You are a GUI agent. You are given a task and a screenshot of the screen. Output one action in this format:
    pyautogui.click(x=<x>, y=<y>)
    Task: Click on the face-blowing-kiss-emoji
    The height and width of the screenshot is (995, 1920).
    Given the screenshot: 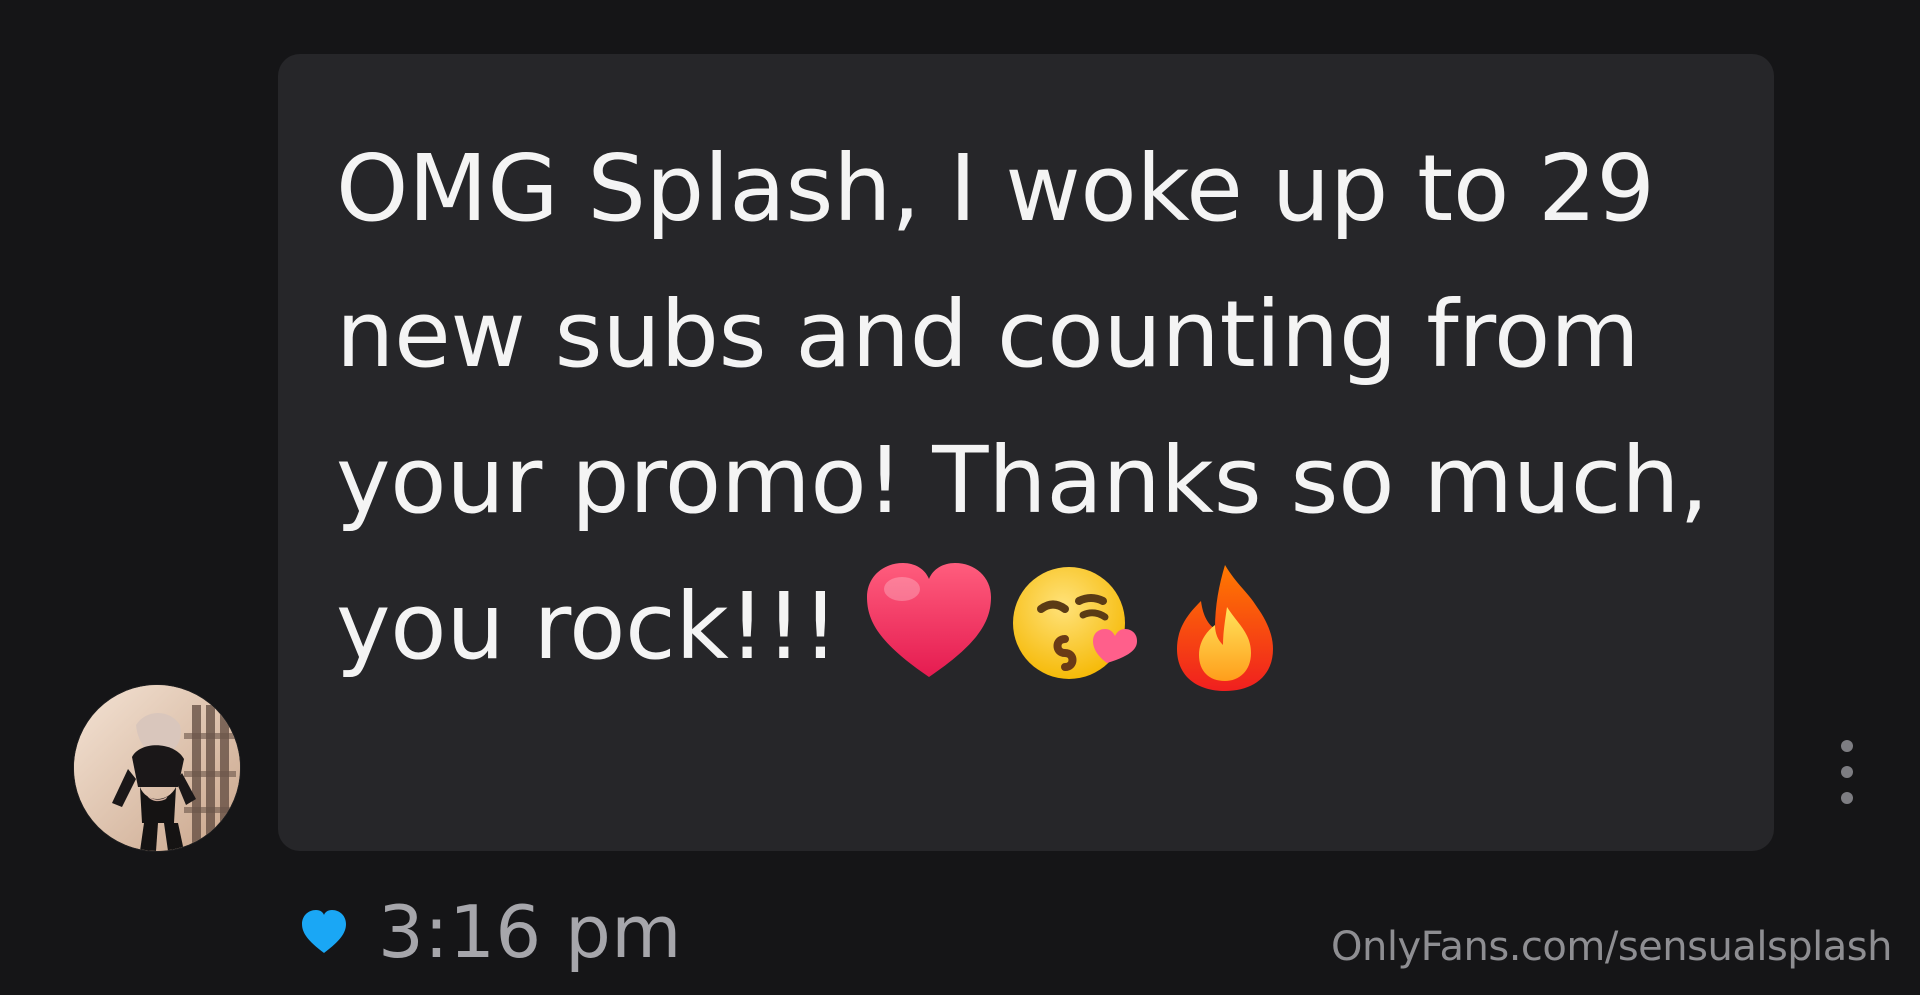 What is the action you would take?
    pyautogui.click(x=1077, y=625)
    